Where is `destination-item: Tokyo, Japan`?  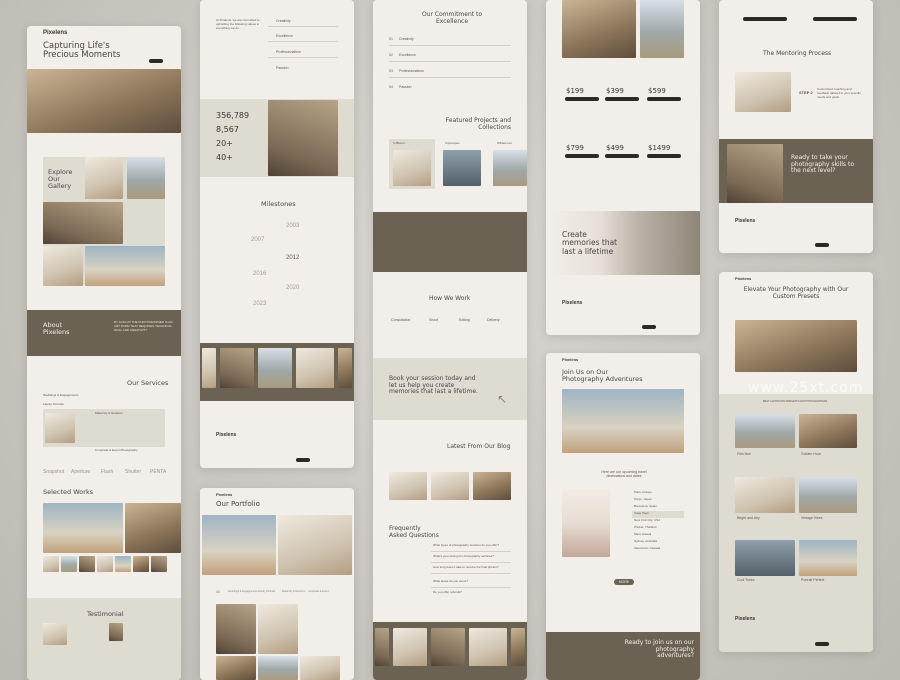
destination-item: Tokyo, Japan is located at coordinates (643, 499).